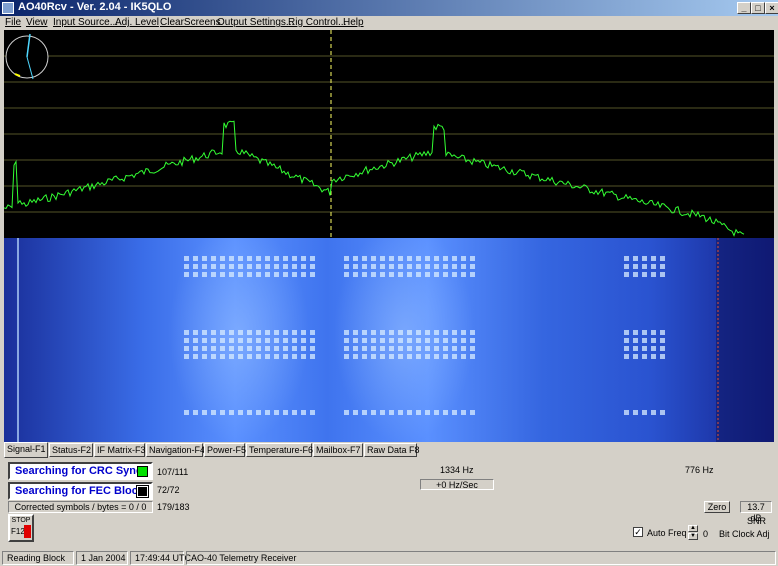 The height and width of the screenshot is (566, 778). What do you see at coordinates (173, 472) in the screenshot?
I see `crc-count: 107/111` at bounding box center [173, 472].